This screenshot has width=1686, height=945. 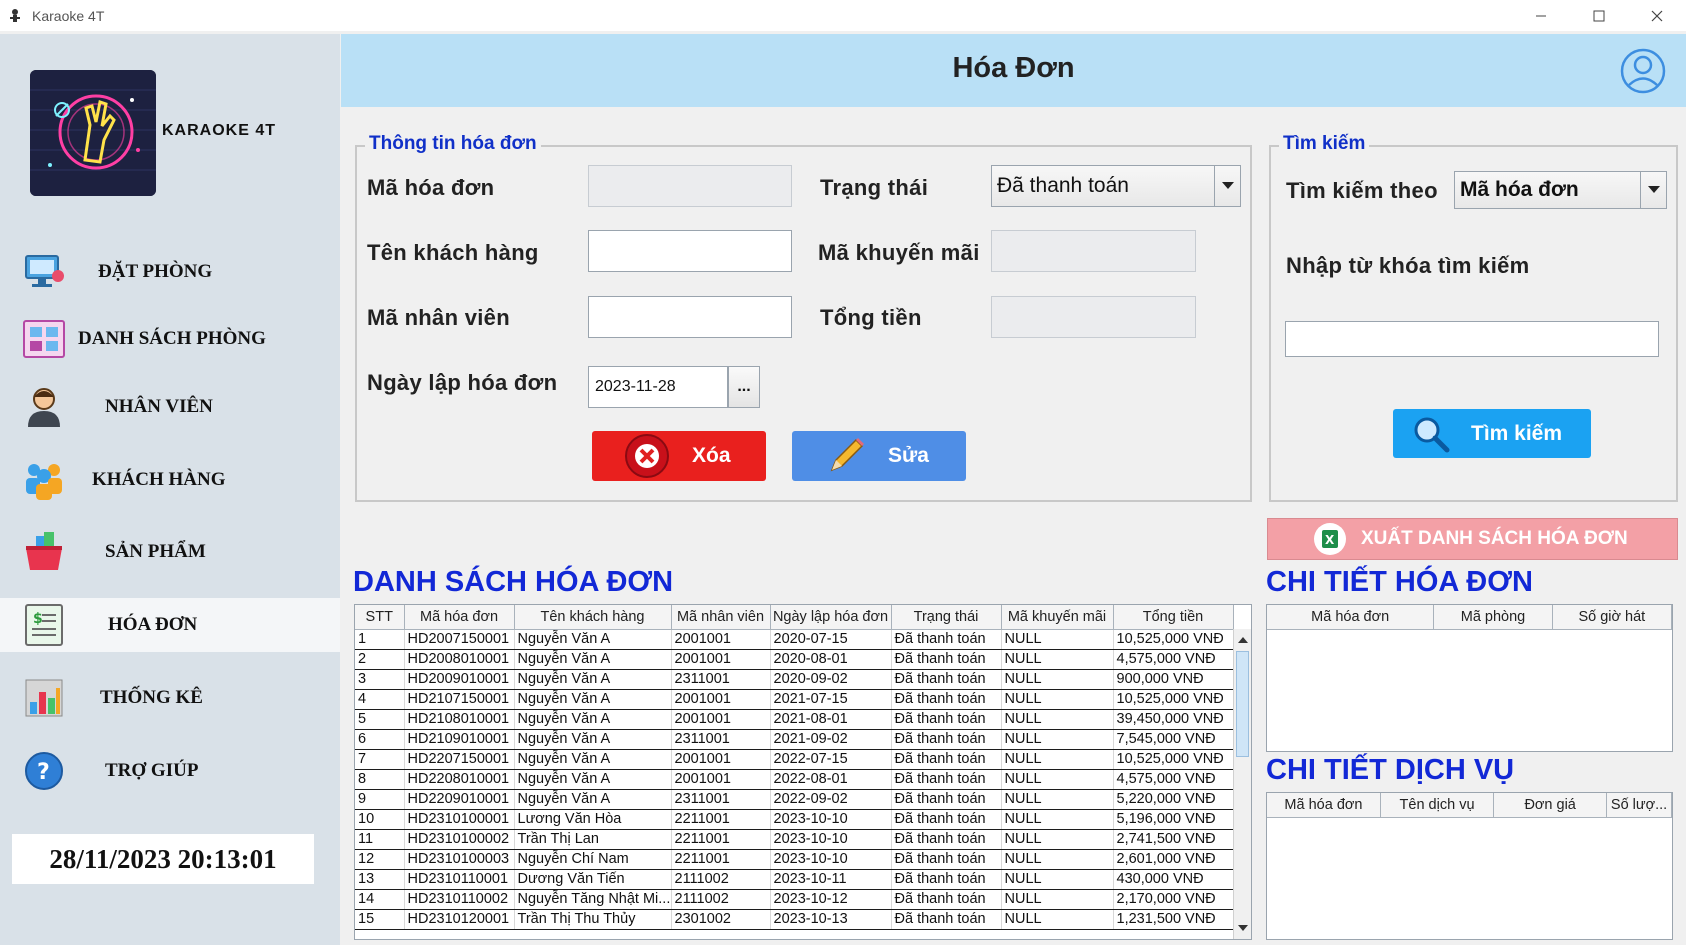 What do you see at coordinates (68, 15) in the screenshot?
I see `window-title: Karaoke 4T` at bounding box center [68, 15].